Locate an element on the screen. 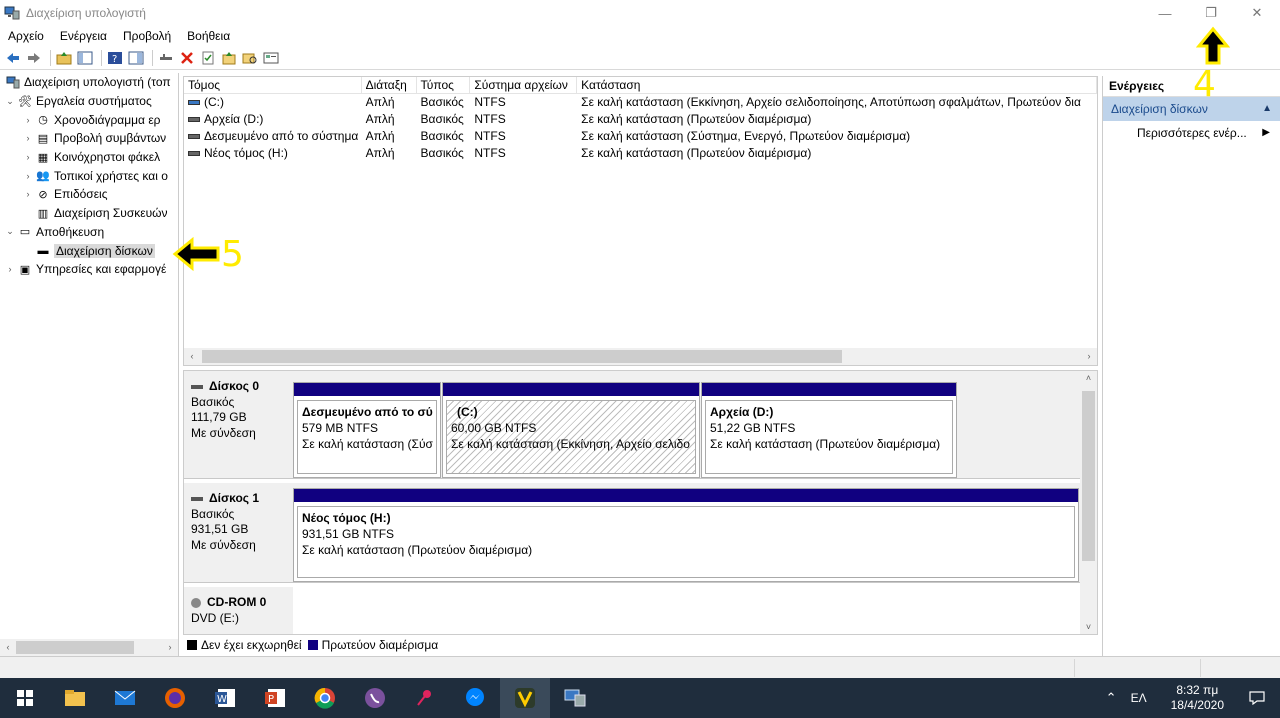 The width and height of the screenshot is (1280, 718). back-icon is located at coordinates (13, 58).